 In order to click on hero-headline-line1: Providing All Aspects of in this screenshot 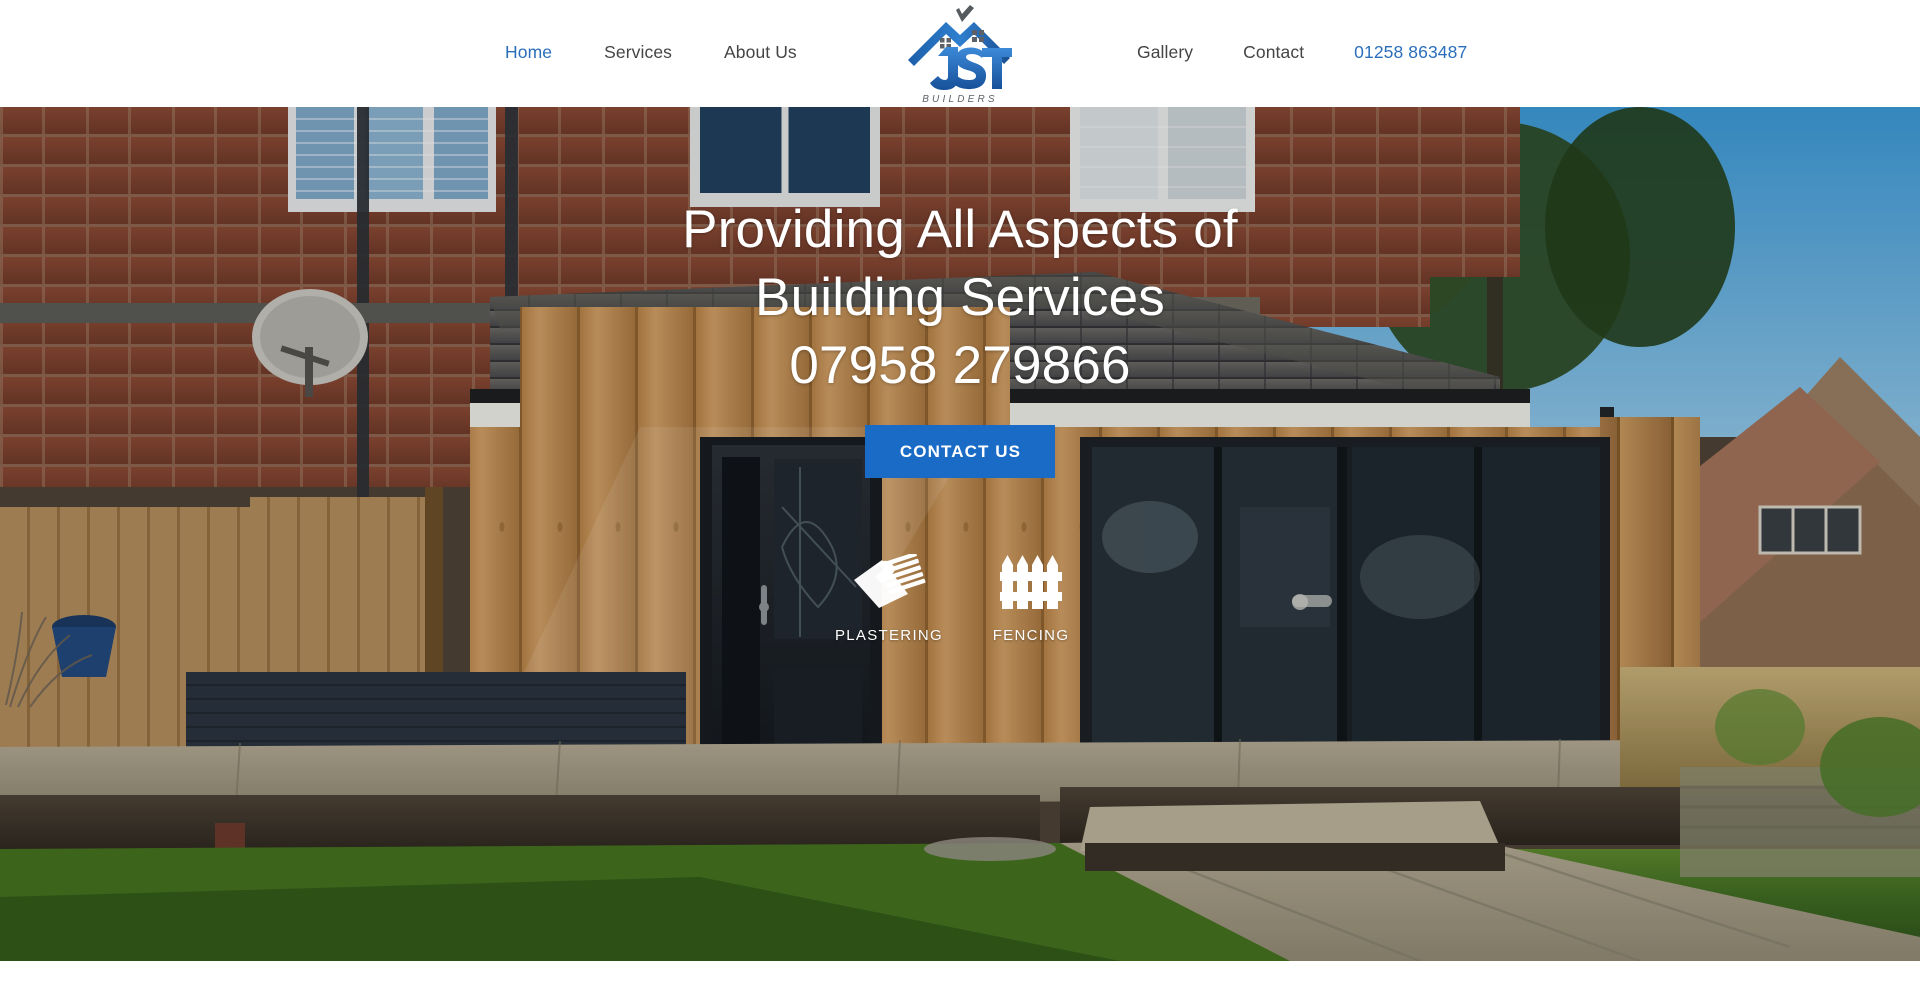, I will do `click(960, 229)`.